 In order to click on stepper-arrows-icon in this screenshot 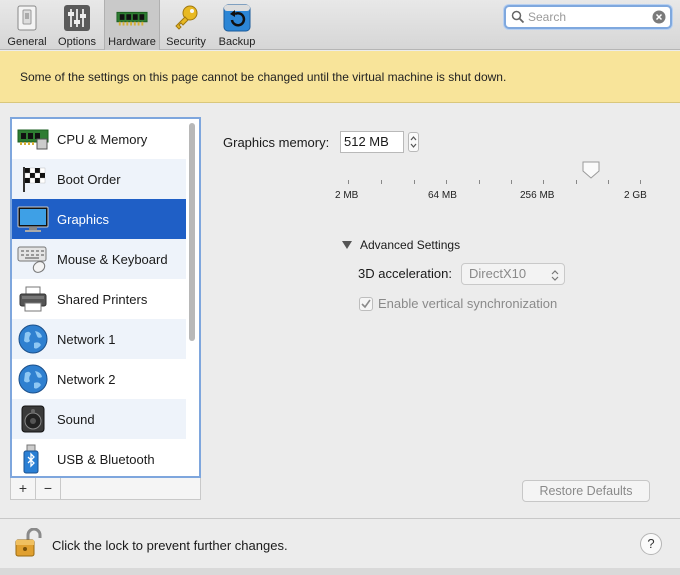, I will do `click(413, 142)`.